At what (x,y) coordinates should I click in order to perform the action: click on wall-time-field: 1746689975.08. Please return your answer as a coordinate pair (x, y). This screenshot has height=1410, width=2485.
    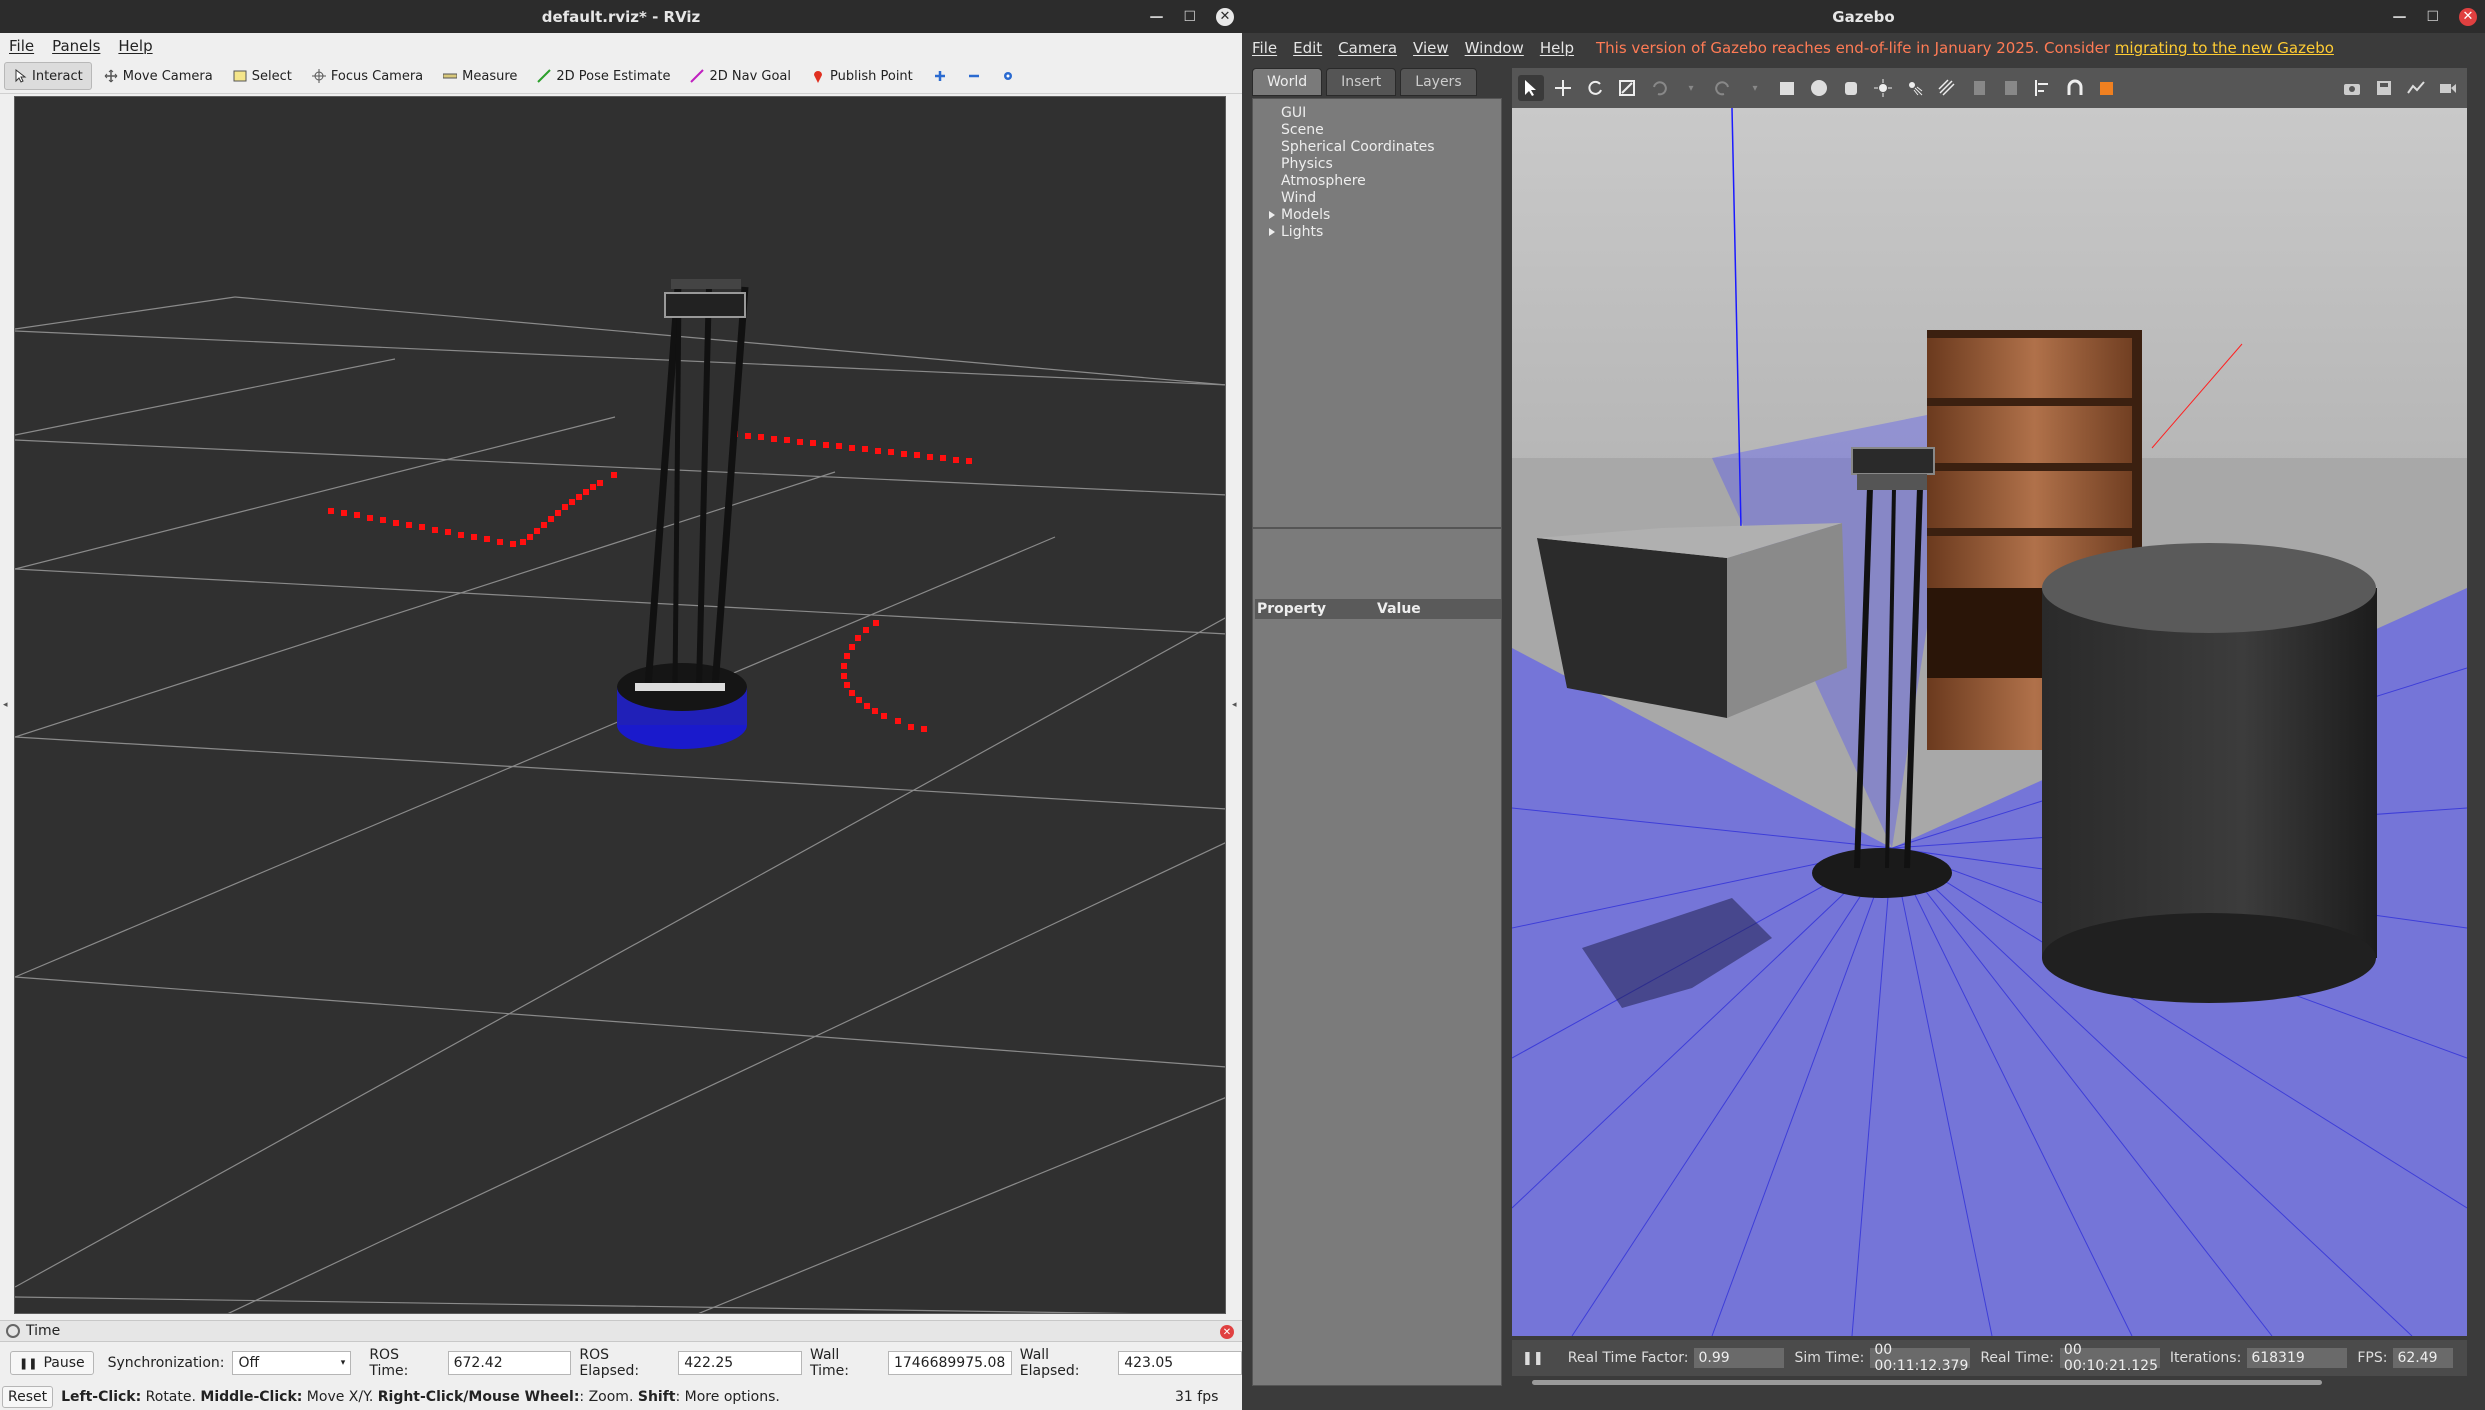
    Looking at the image, I should click on (949, 1363).